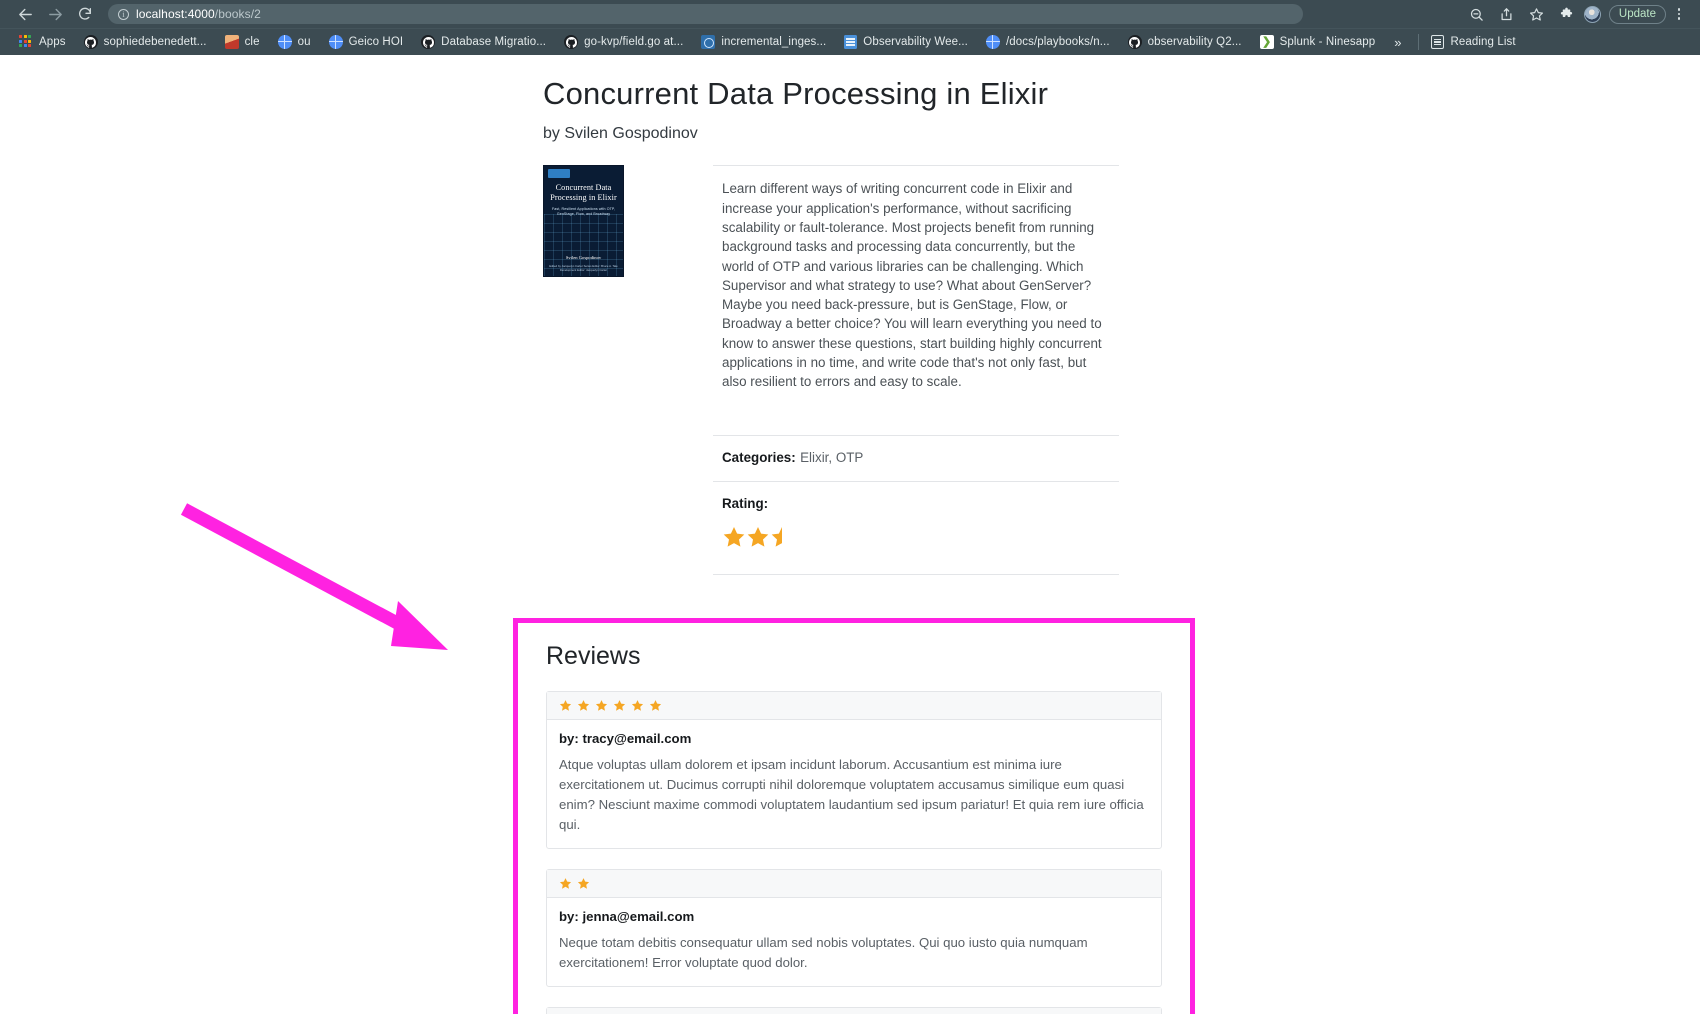 The height and width of the screenshot is (1014, 1700). What do you see at coordinates (1679, 14) in the screenshot?
I see `kebab-menu-icon` at bounding box center [1679, 14].